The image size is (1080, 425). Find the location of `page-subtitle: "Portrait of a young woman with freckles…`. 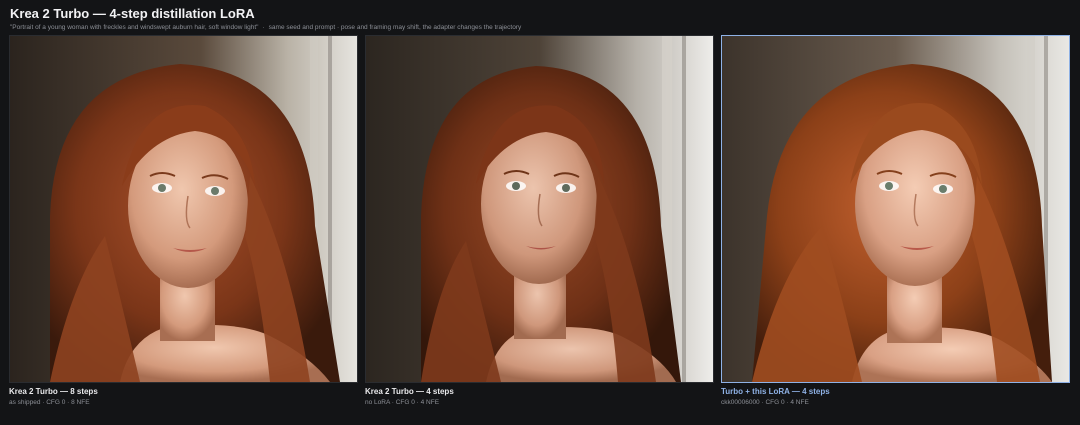

page-subtitle: "Portrait of a young woman with freckles… is located at coordinates (540, 27).